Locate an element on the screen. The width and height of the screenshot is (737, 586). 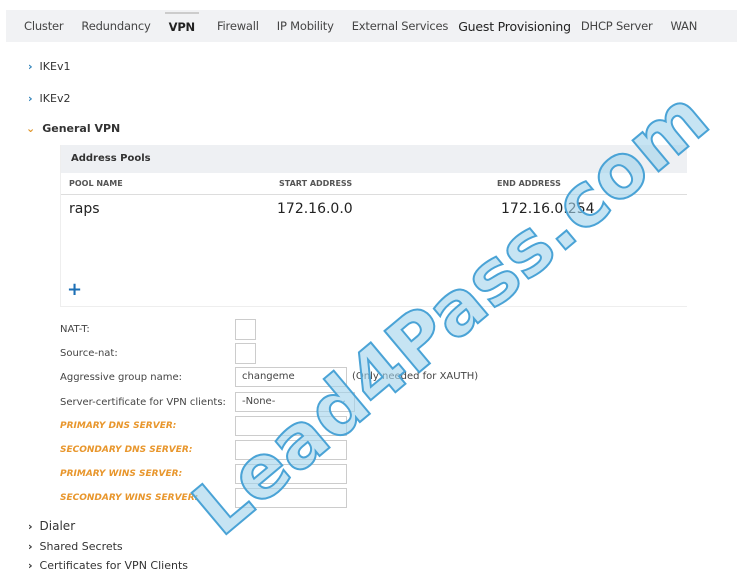
xauth-hint: (Only needed for XAUTH) is located at coordinates (415, 376).